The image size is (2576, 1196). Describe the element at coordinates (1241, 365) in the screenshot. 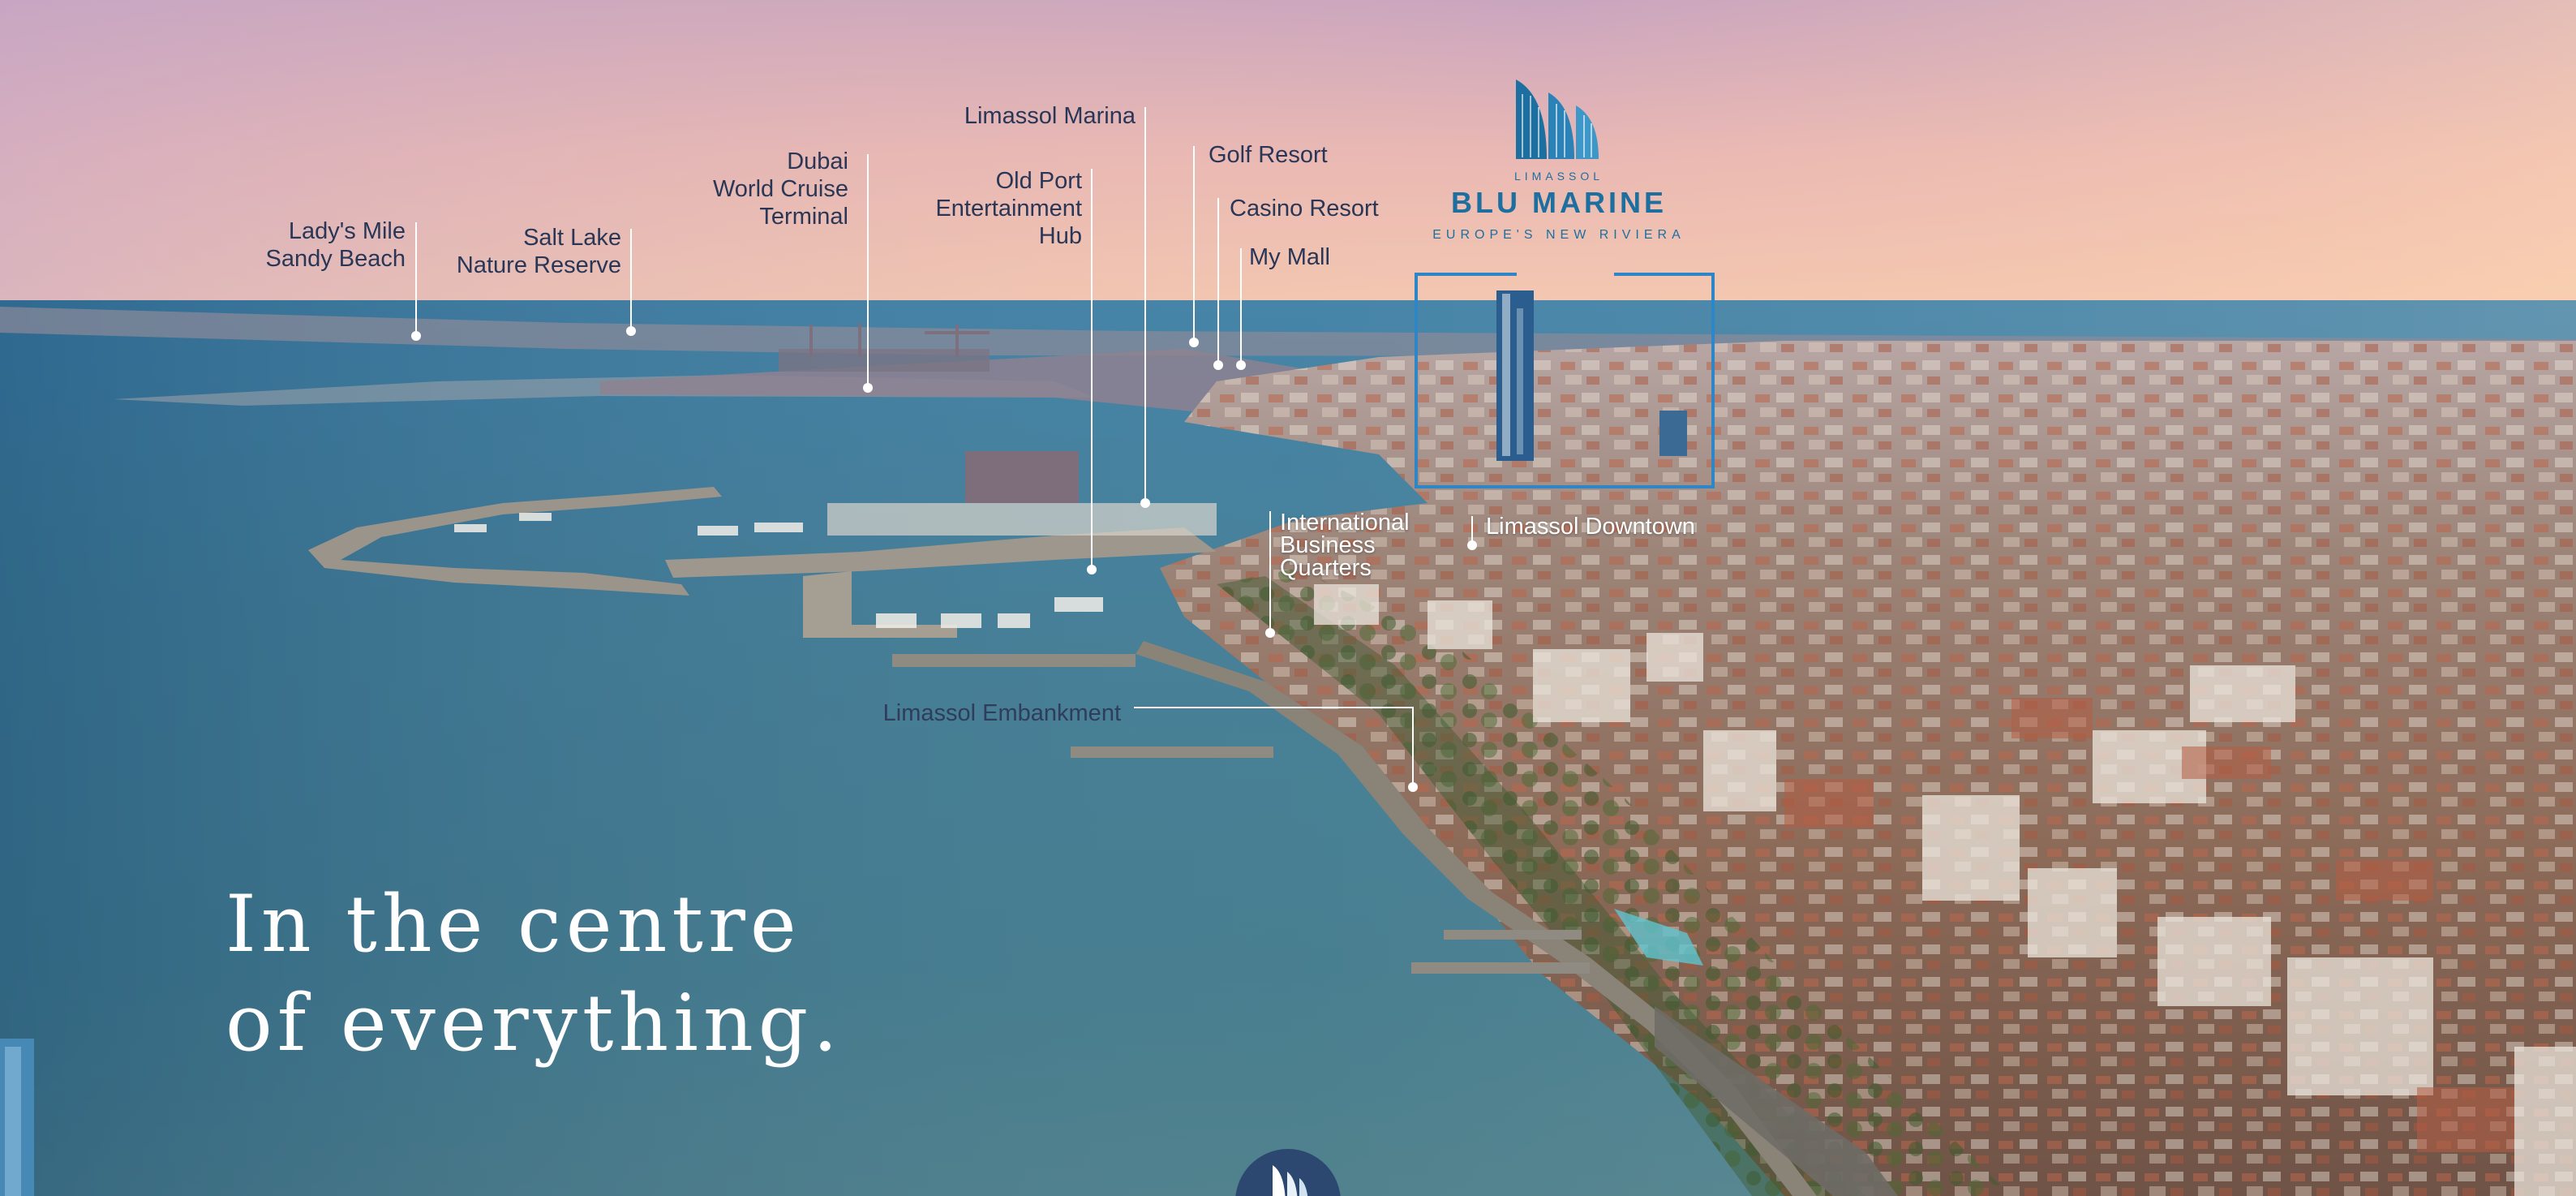

I see `marker-dot-my-mall` at that location.